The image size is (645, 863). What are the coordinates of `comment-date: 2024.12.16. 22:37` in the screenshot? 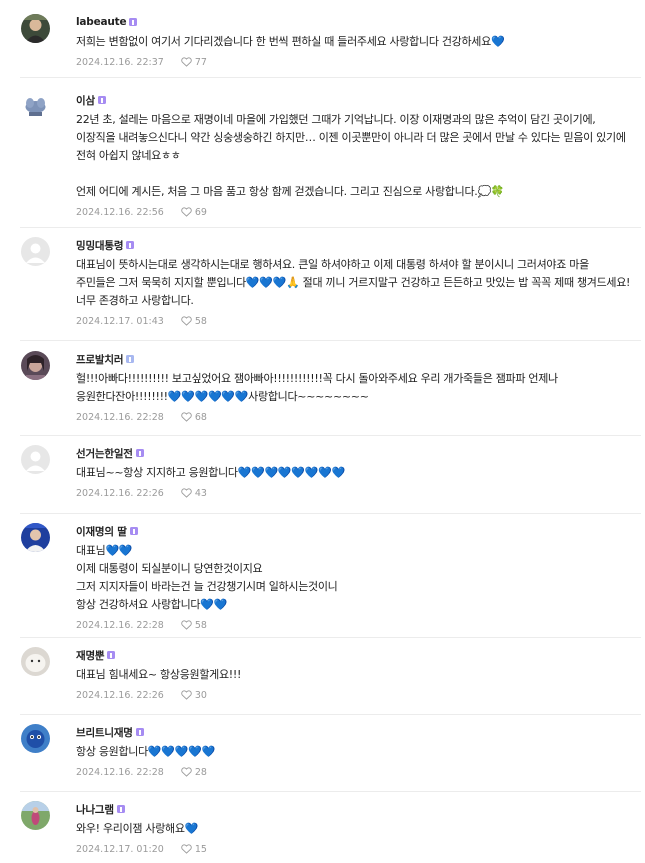 It's located at (120, 62).